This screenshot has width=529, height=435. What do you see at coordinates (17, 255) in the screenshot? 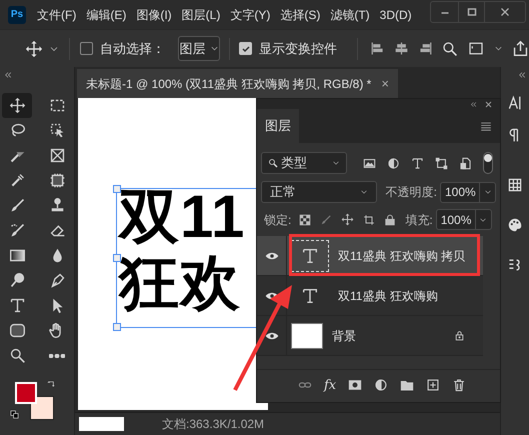
I see `gradient-icon` at bounding box center [17, 255].